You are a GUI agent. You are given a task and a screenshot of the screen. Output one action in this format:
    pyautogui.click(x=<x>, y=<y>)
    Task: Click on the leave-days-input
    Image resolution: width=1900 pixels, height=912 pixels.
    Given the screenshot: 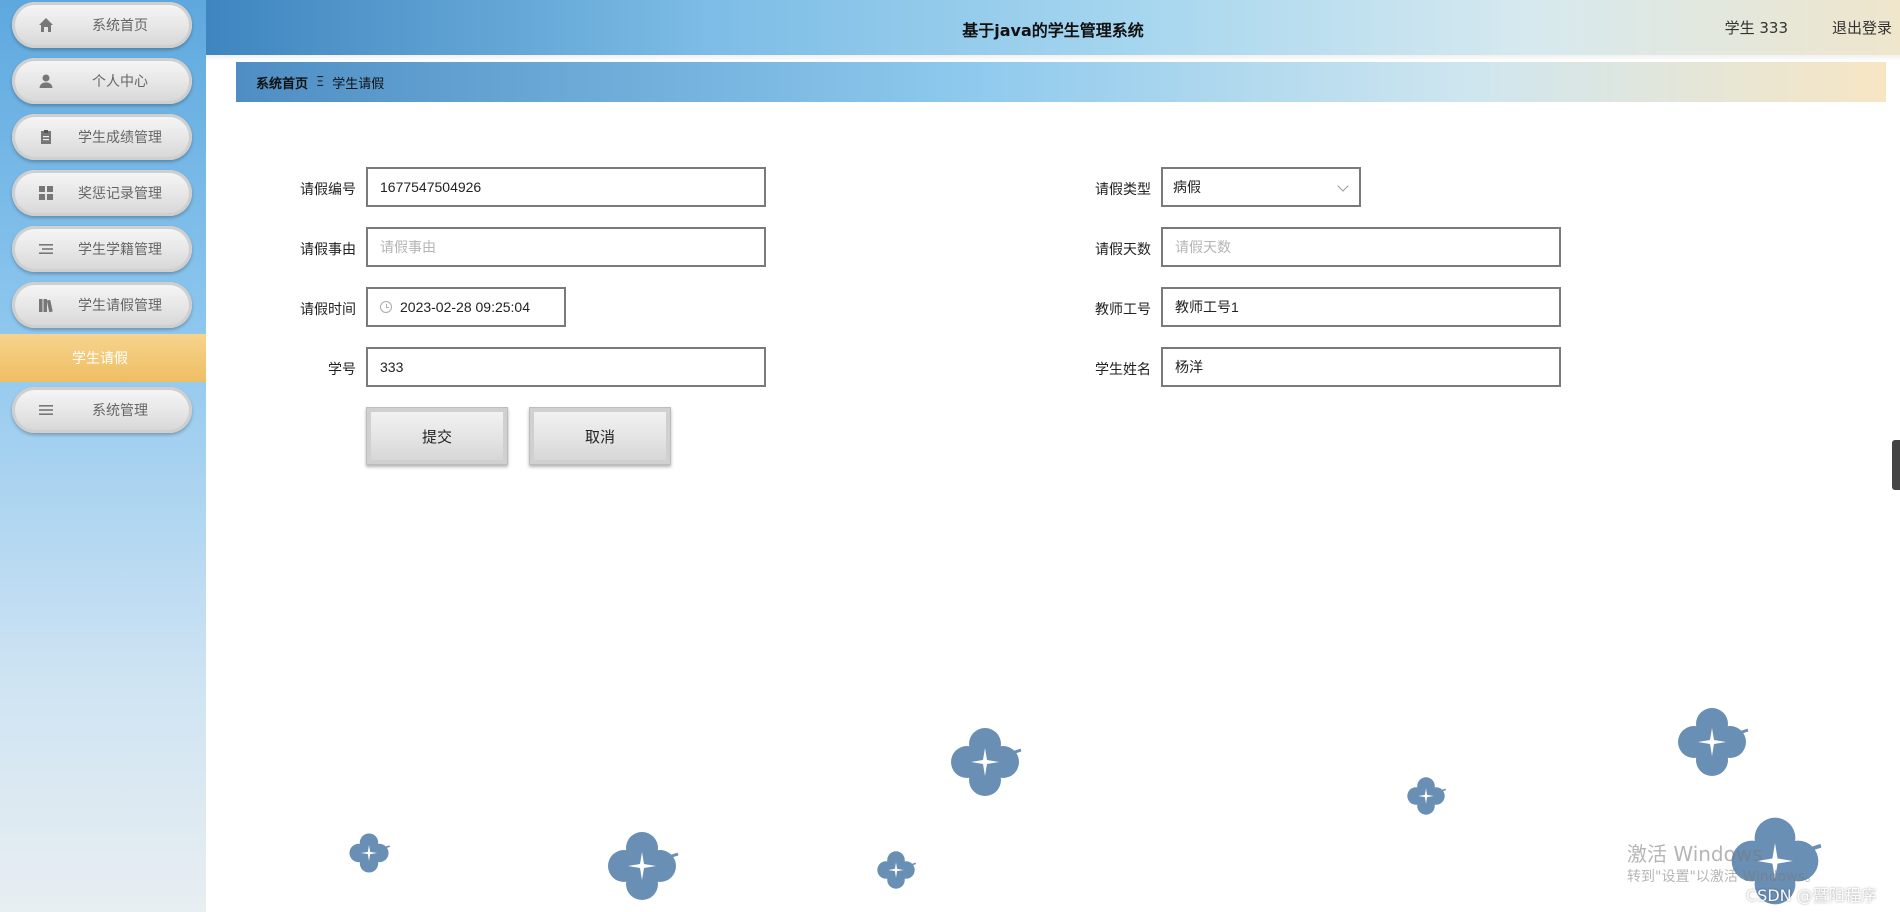 What is the action you would take?
    pyautogui.click(x=1361, y=247)
    